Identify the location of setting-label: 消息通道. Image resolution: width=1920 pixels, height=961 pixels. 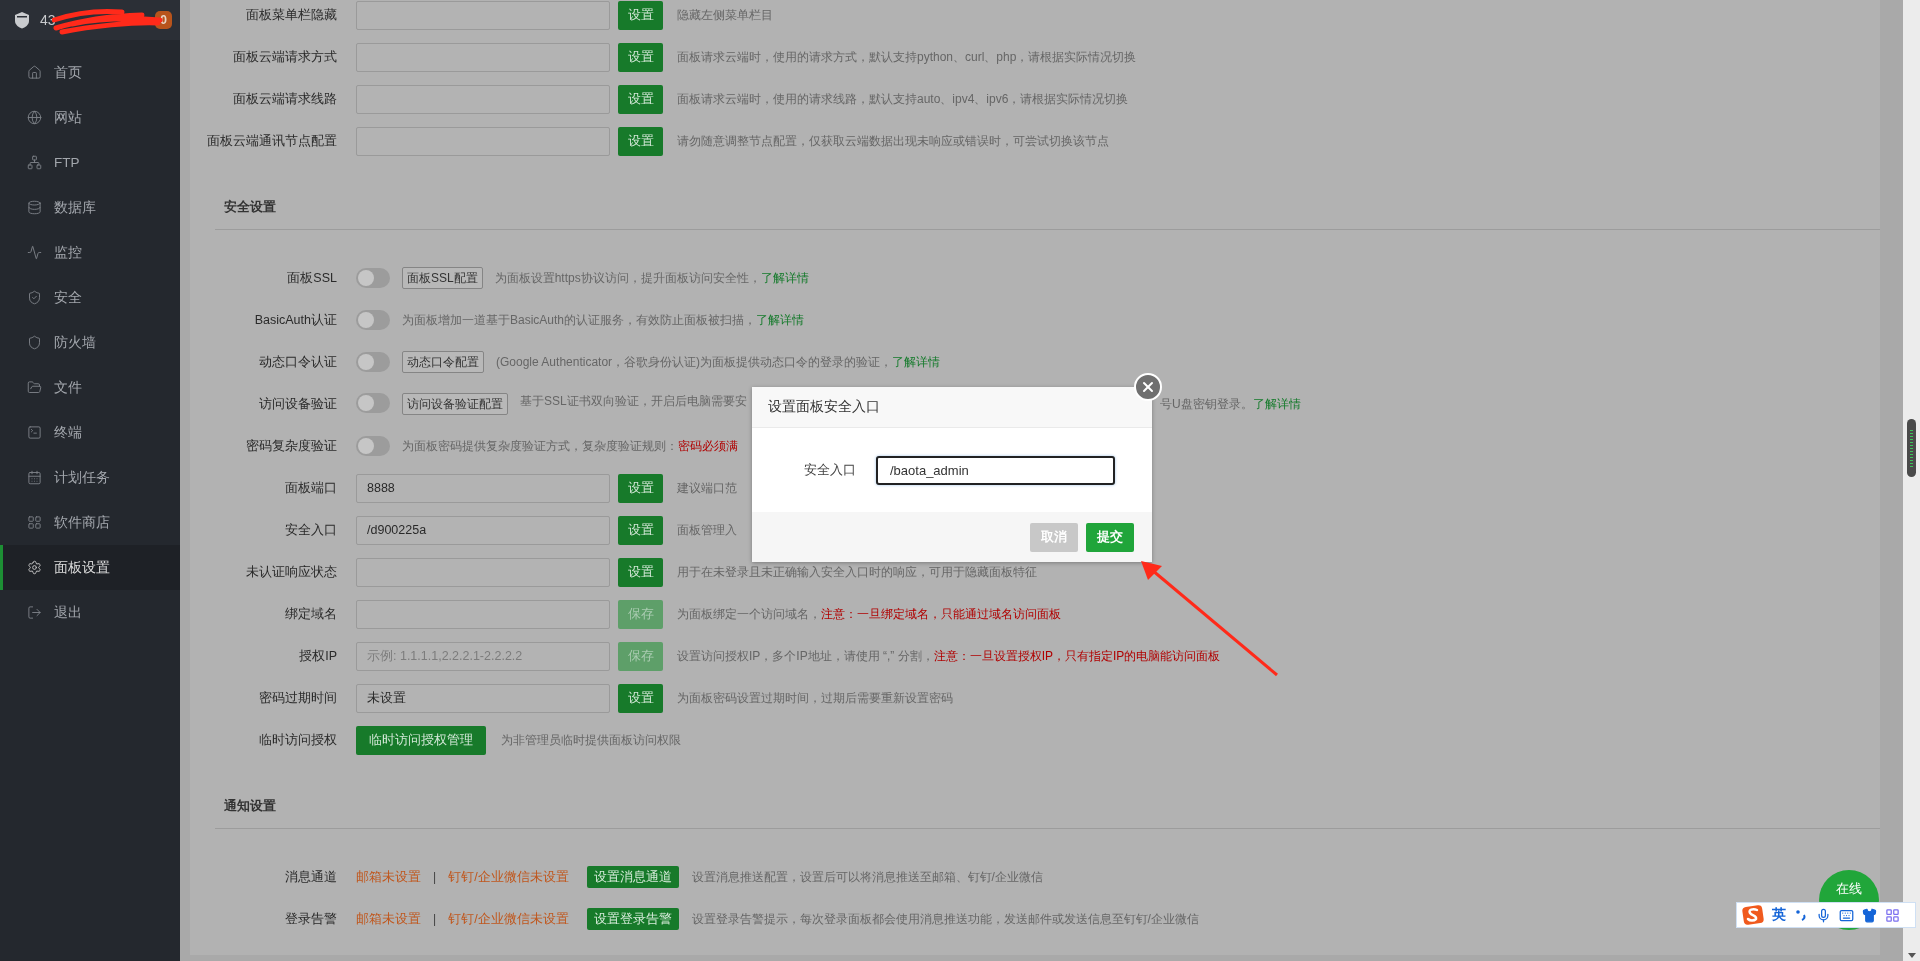
(310, 877).